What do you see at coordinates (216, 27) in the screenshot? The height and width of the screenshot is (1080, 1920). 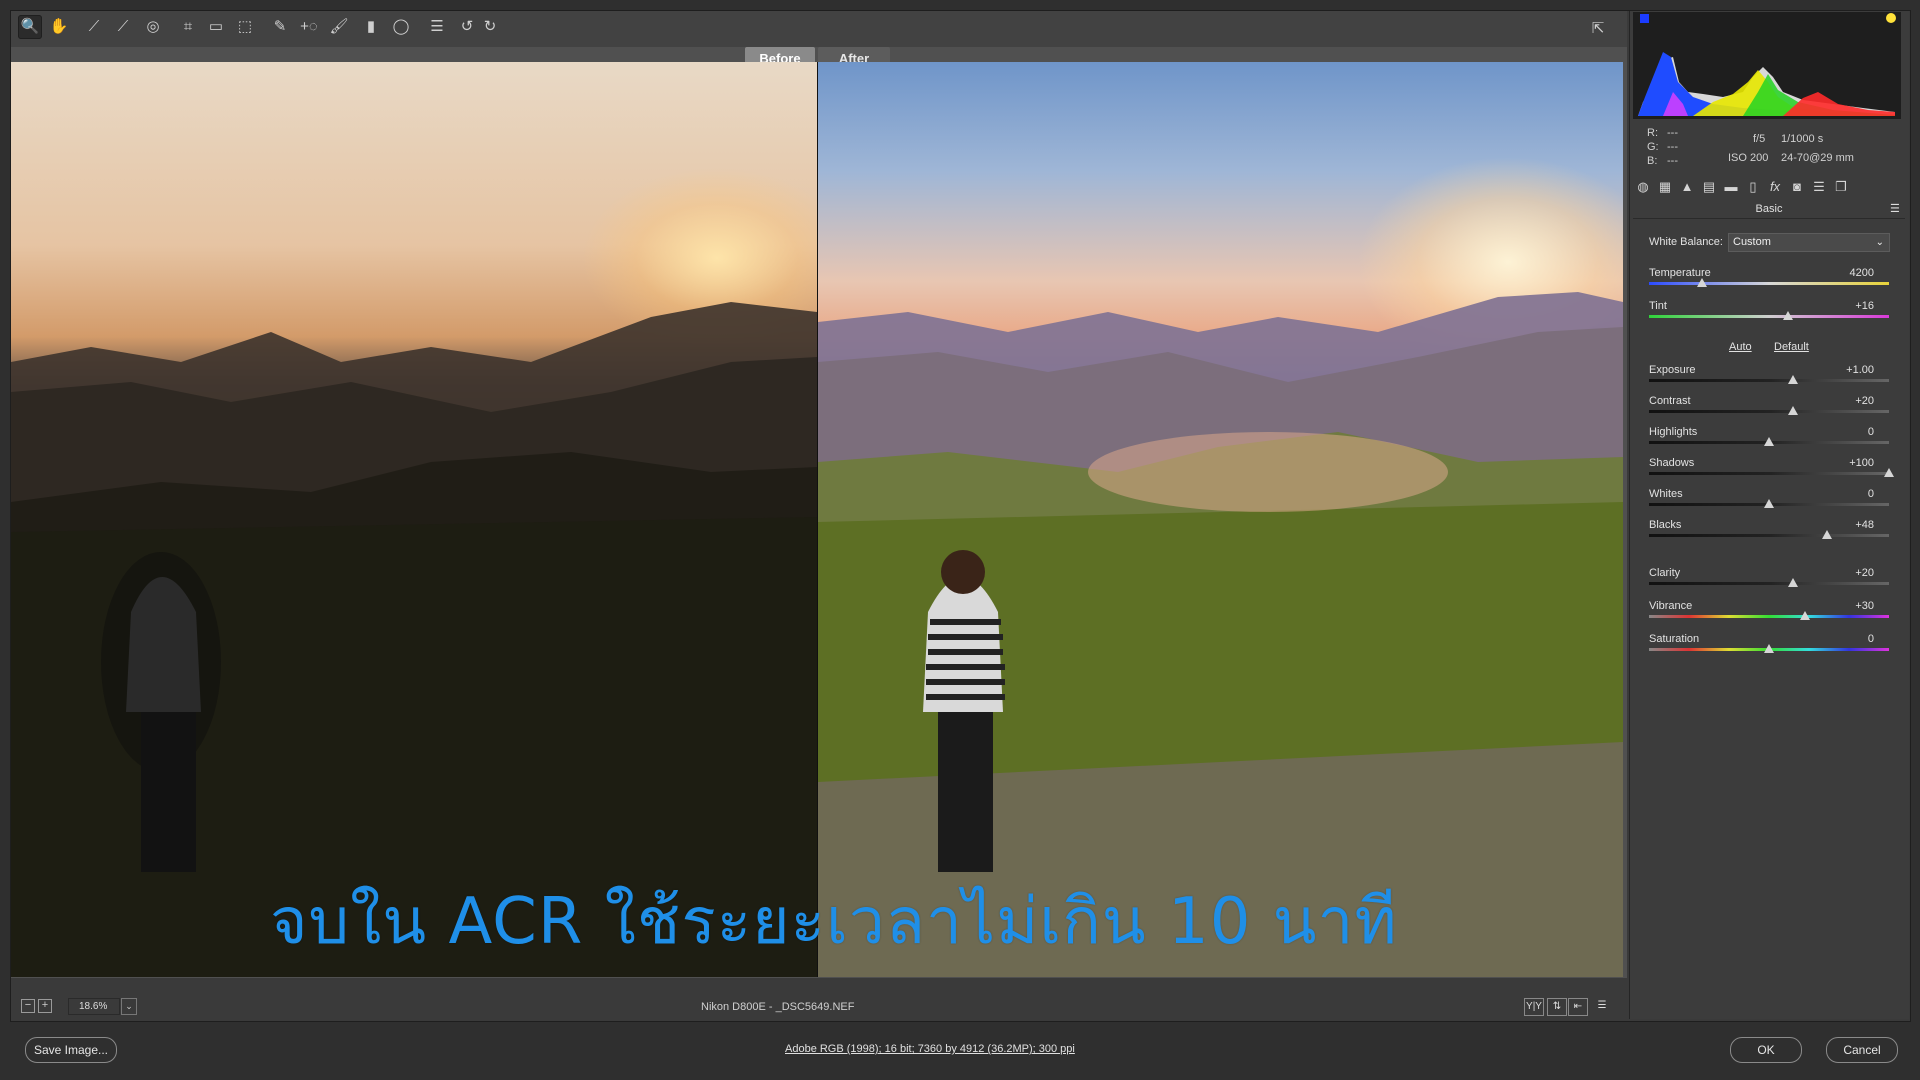 I see `straighten-tool-icon: ▭` at bounding box center [216, 27].